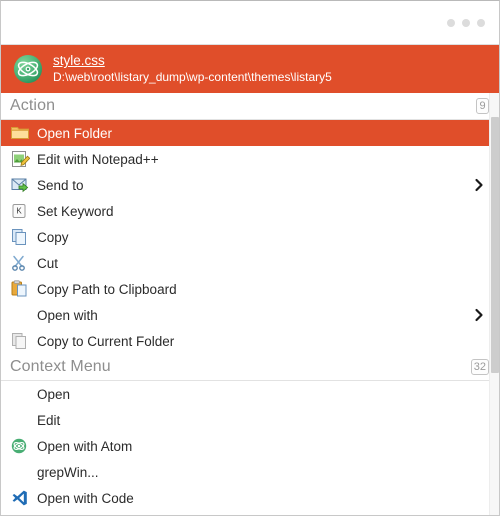  Describe the element at coordinates (250, 420) in the screenshot. I see `menu-item-edit: Edit` at that location.